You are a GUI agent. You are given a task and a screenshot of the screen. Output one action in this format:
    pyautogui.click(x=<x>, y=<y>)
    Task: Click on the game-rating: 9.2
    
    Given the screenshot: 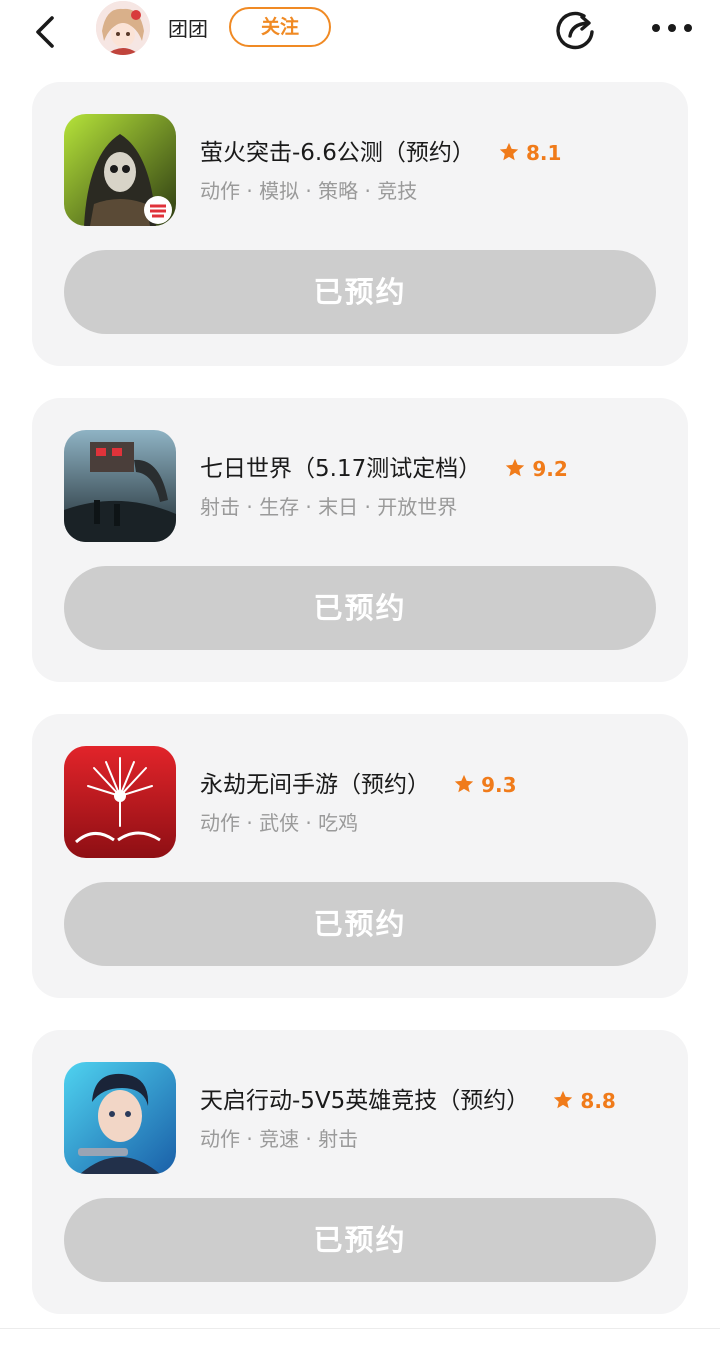 What is the action you would take?
    pyautogui.click(x=536, y=469)
    